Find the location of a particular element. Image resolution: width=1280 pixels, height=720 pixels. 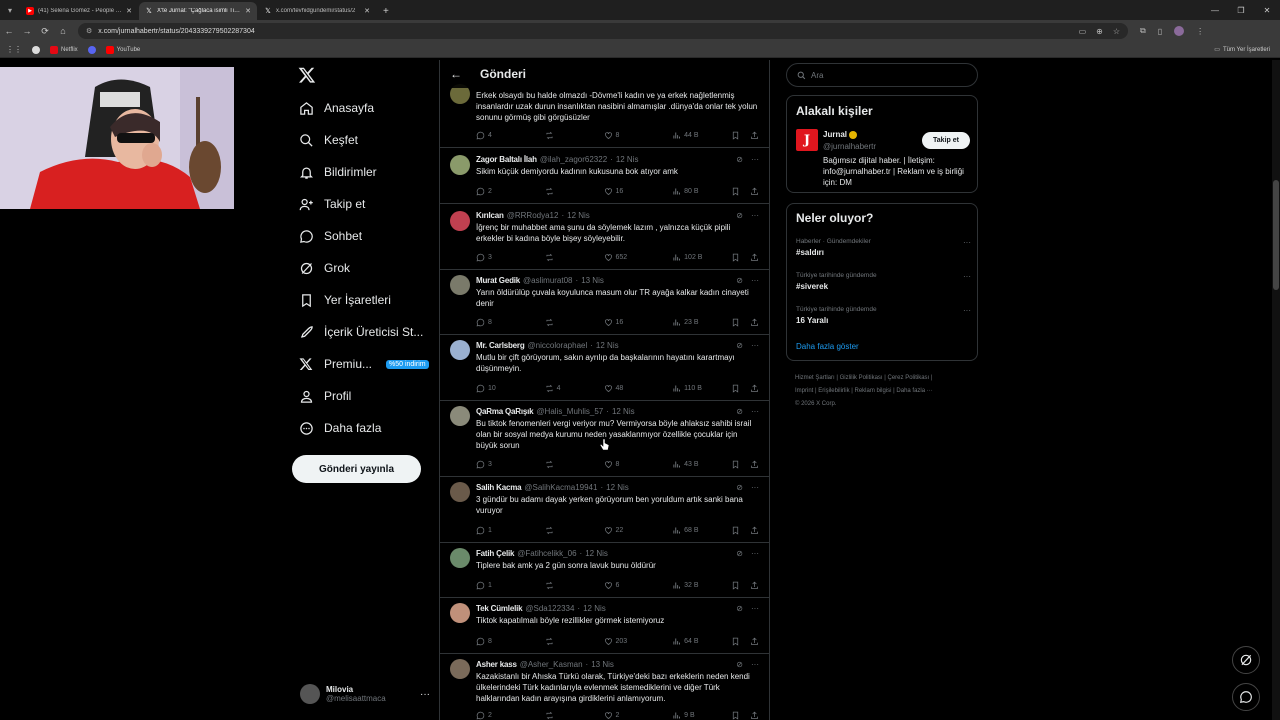

trend-item: Türkiye tarihinde gündemde #siverek ··· is located at coordinates (883, 281).